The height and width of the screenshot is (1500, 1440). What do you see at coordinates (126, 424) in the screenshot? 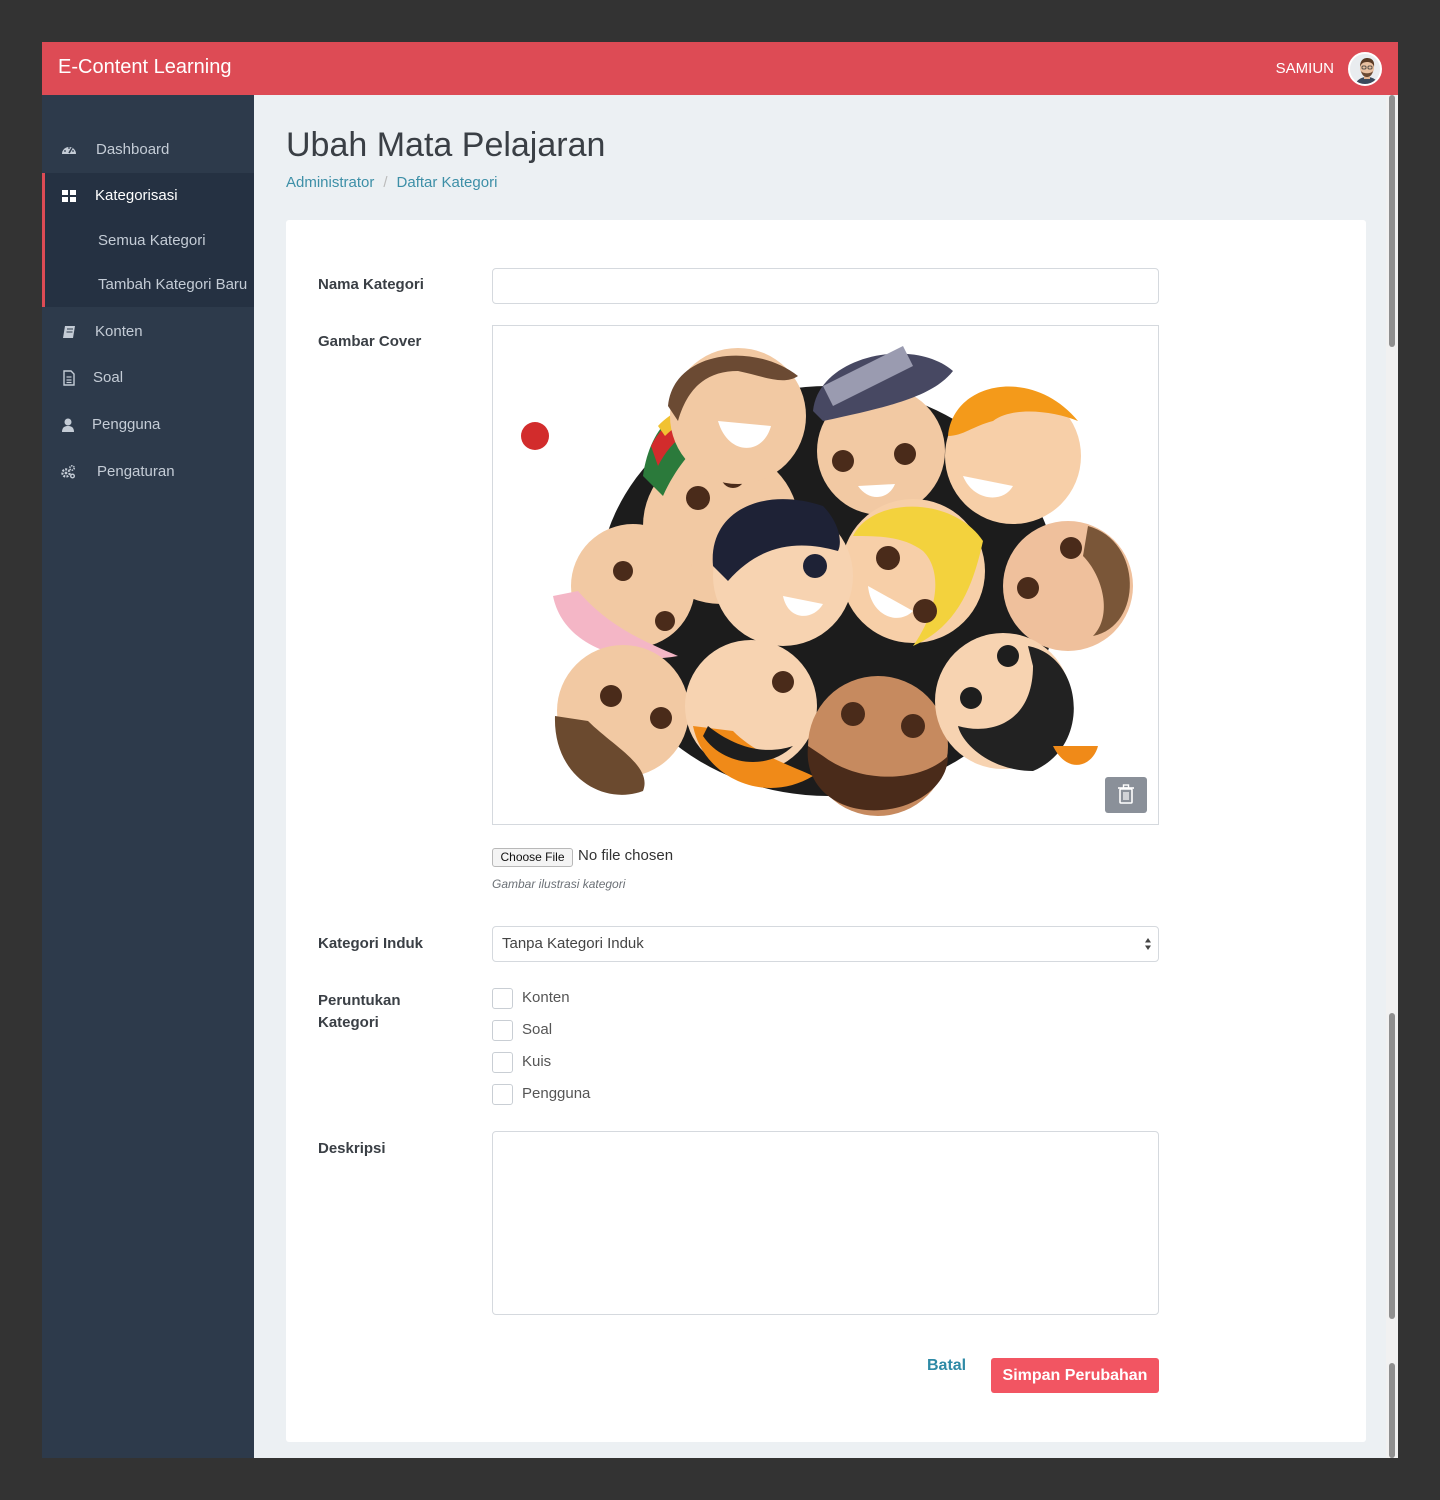
I see `sidebar-item-label: Pengguna` at bounding box center [126, 424].